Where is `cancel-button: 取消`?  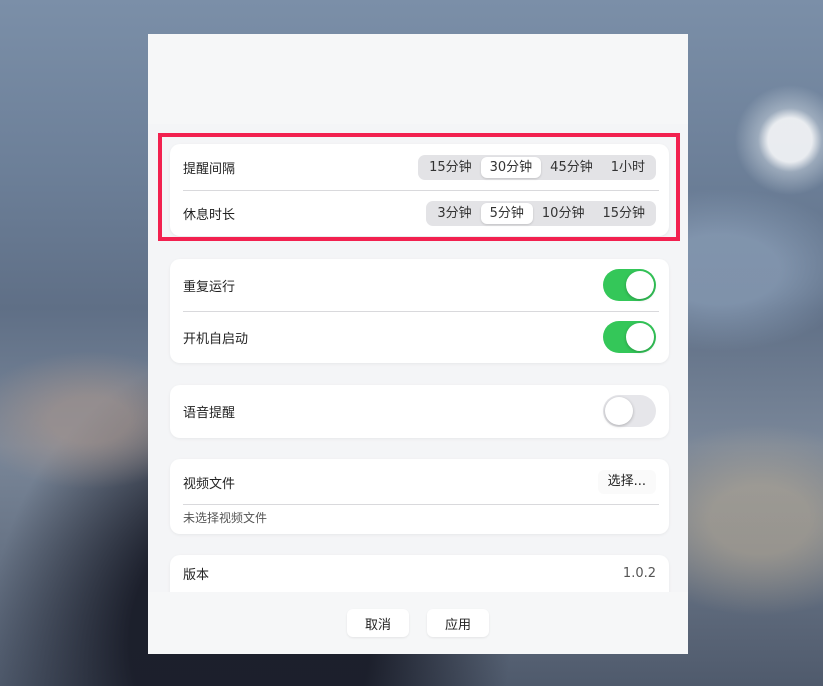
cancel-button: 取消 is located at coordinates (377, 623).